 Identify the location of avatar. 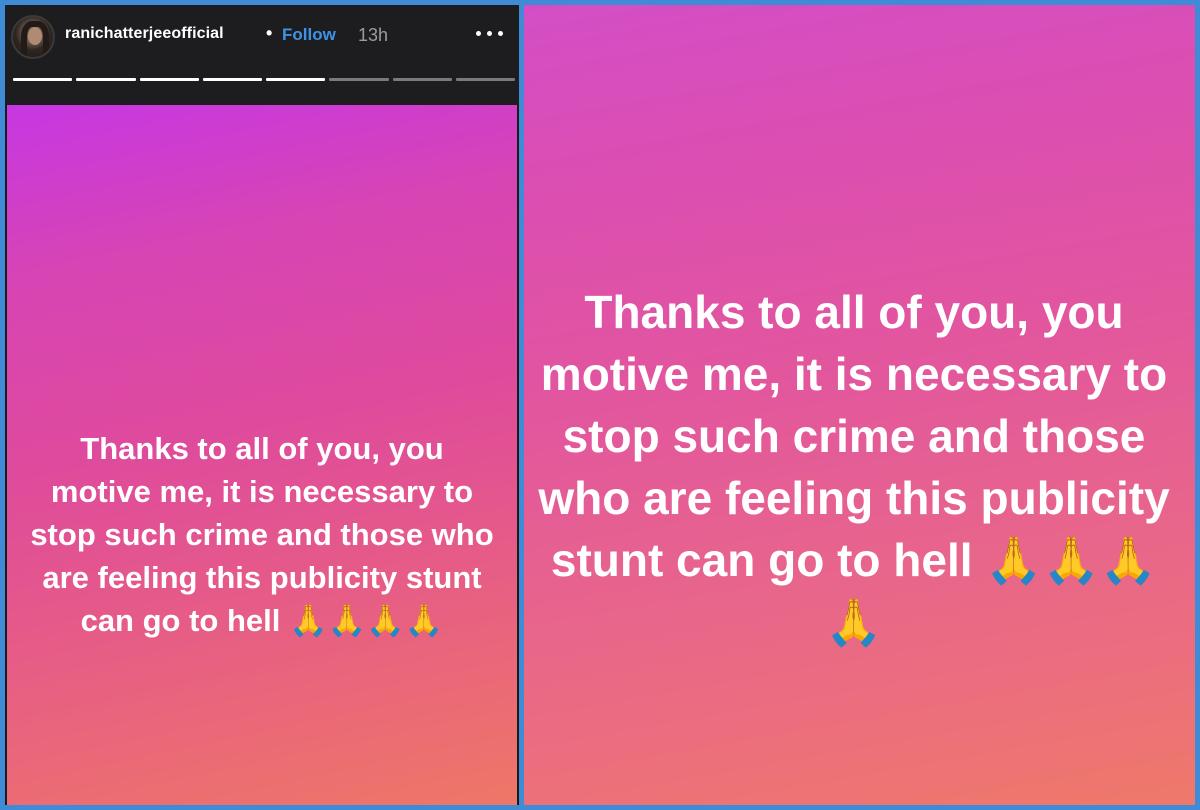
(33, 37).